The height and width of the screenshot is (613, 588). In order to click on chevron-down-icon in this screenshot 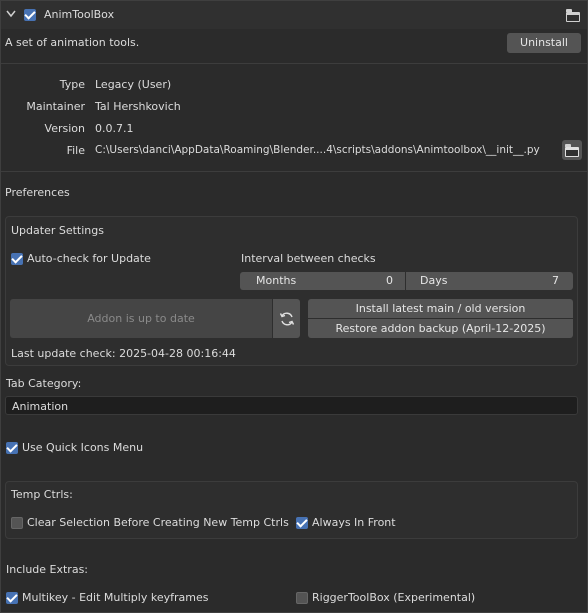, I will do `click(11, 14)`.